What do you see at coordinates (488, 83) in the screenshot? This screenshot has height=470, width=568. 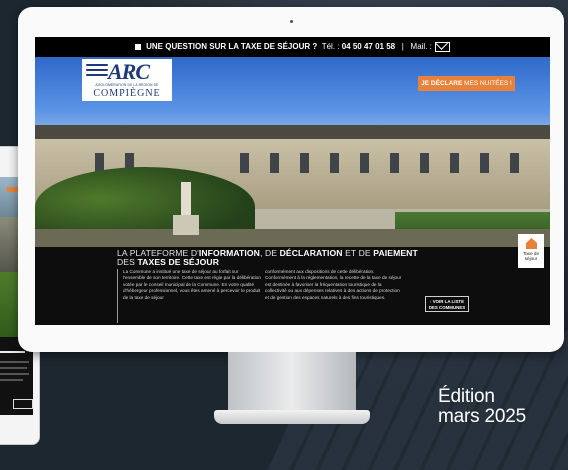 I see `declare-button-rest: MES NUITÉES !` at bounding box center [488, 83].